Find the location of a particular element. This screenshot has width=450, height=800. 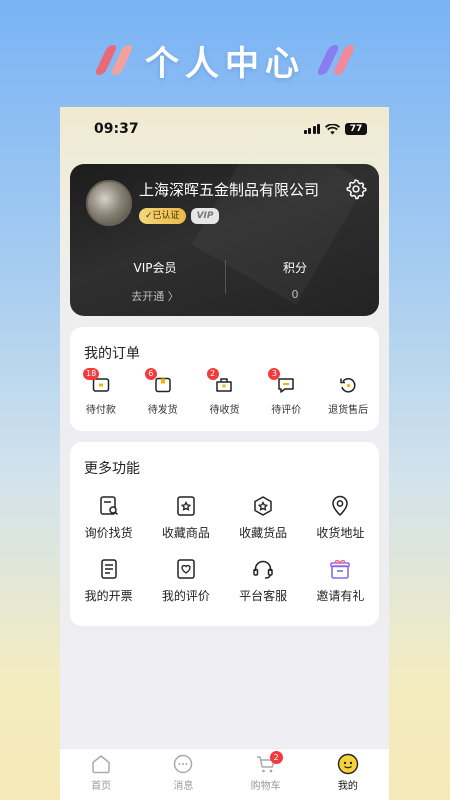

gear-icon is located at coordinates (356, 189).